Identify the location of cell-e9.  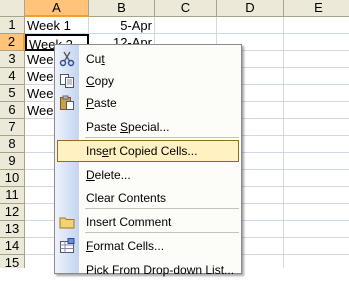
(316, 161).